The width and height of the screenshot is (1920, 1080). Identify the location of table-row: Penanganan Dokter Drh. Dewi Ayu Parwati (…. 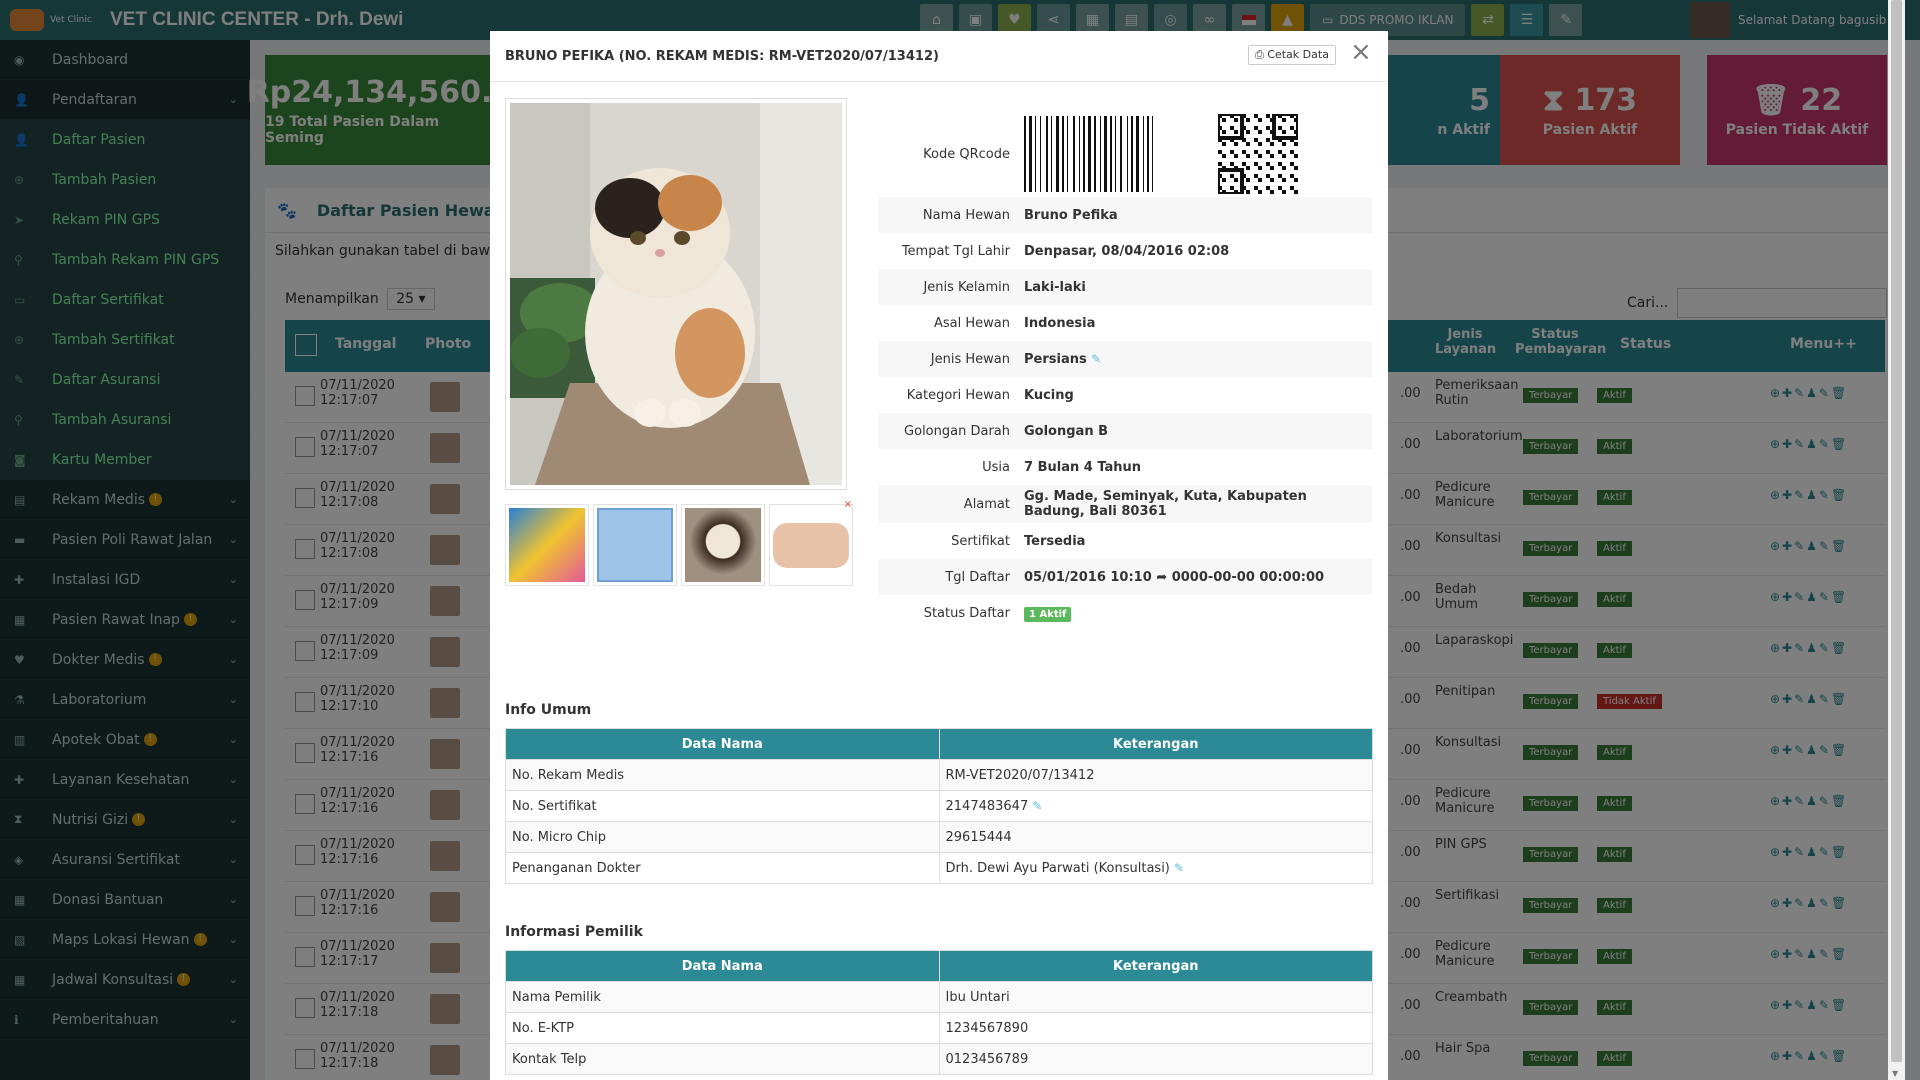
(939, 868).